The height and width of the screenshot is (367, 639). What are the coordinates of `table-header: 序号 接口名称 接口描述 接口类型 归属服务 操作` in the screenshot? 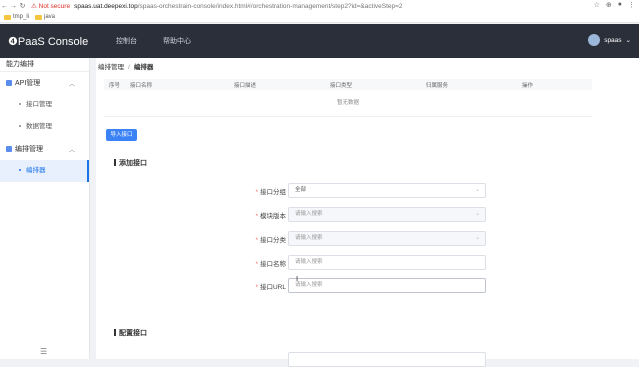 It's located at (348, 84).